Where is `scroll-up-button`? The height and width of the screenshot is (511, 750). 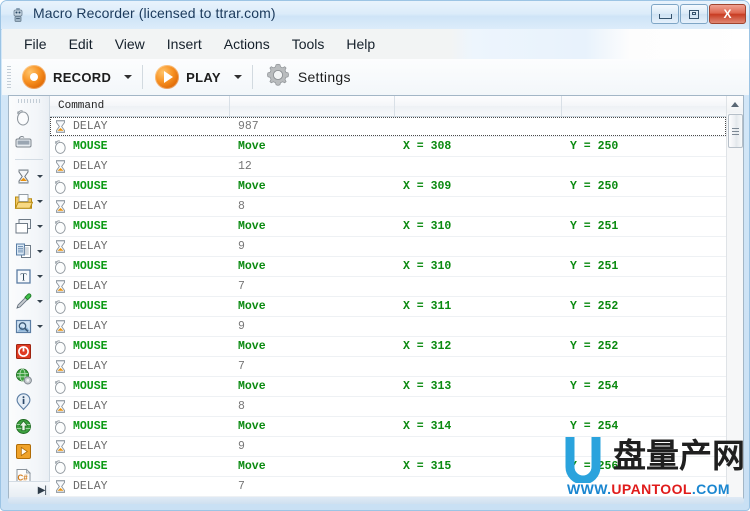
scroll-up-button is located at coordinates (735, 104).